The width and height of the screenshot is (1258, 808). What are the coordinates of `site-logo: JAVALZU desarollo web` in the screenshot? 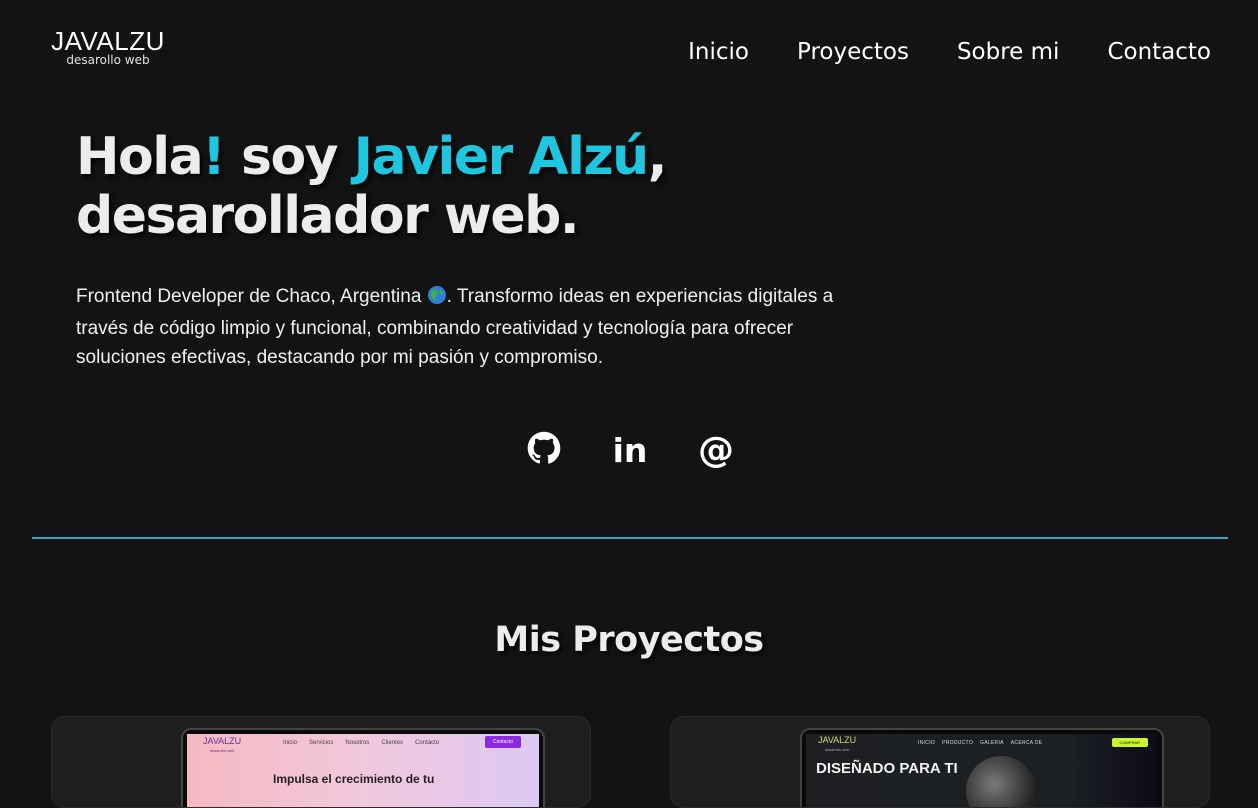 It's located at (108, 46).